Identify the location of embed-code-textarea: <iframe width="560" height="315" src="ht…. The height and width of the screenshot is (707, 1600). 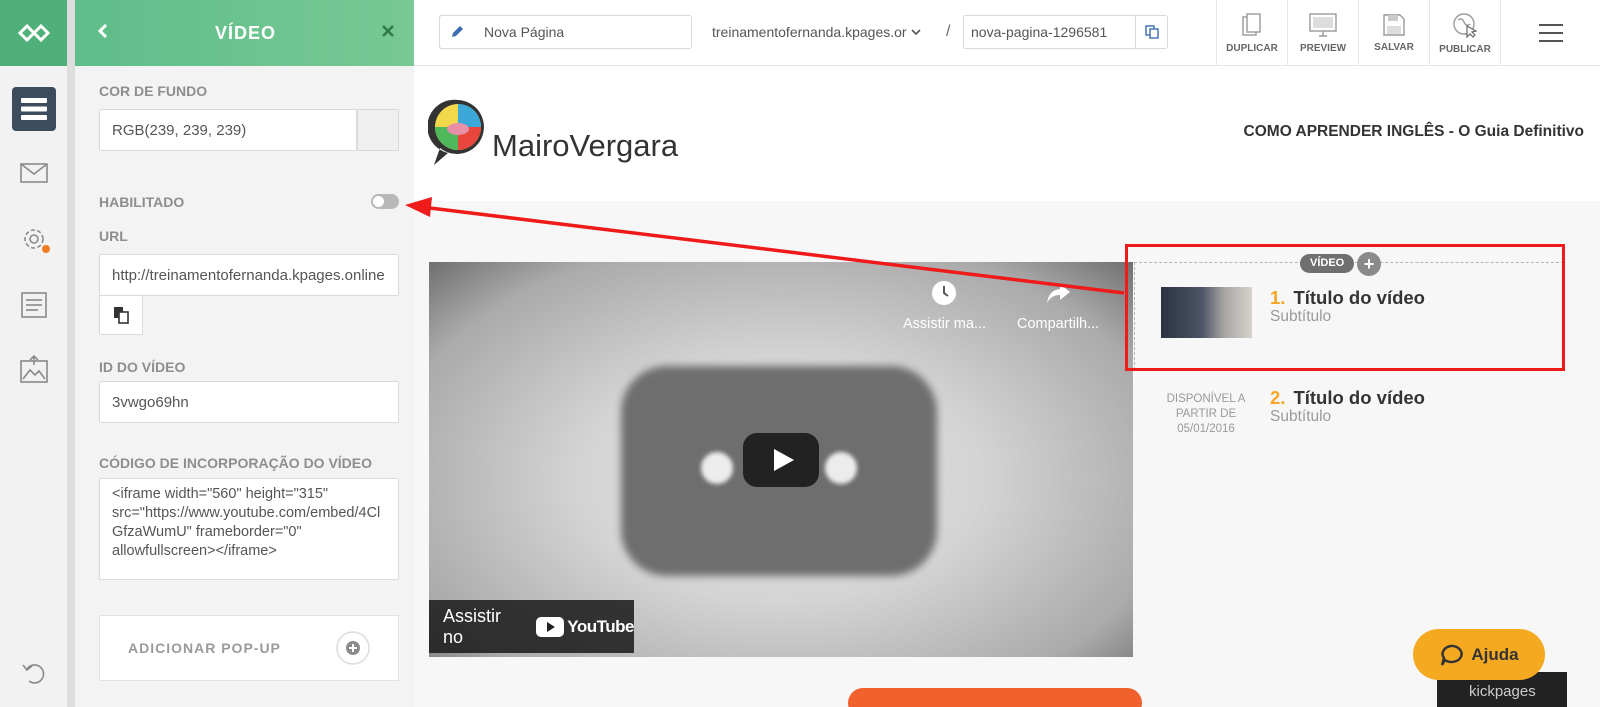
(249, 529).